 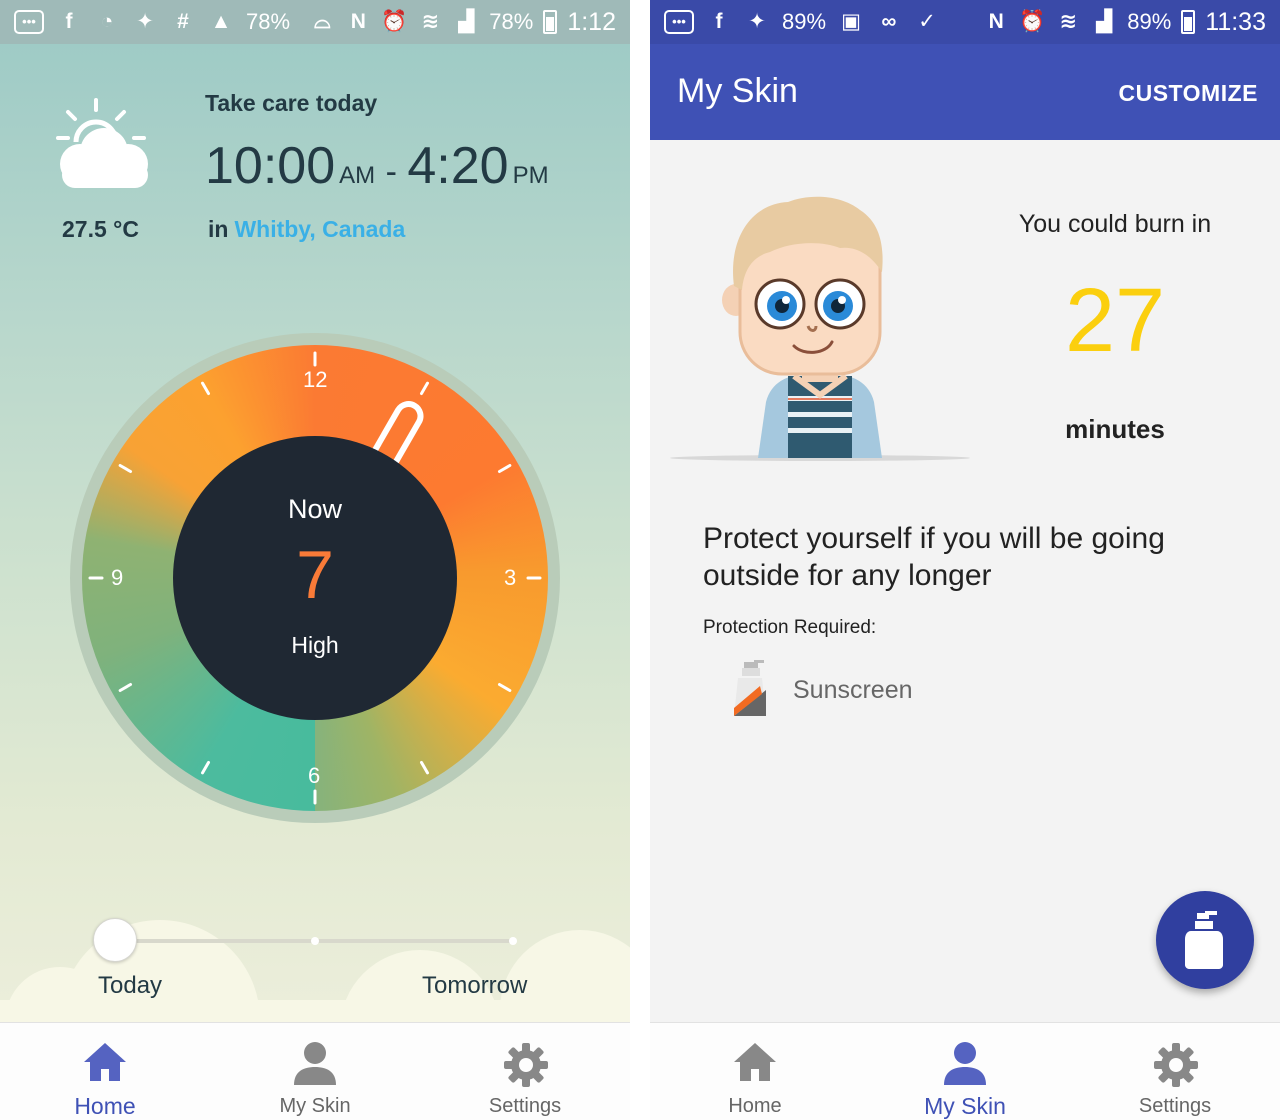 I want to click on status-time: 11:33, so click(x=1235, y=21).